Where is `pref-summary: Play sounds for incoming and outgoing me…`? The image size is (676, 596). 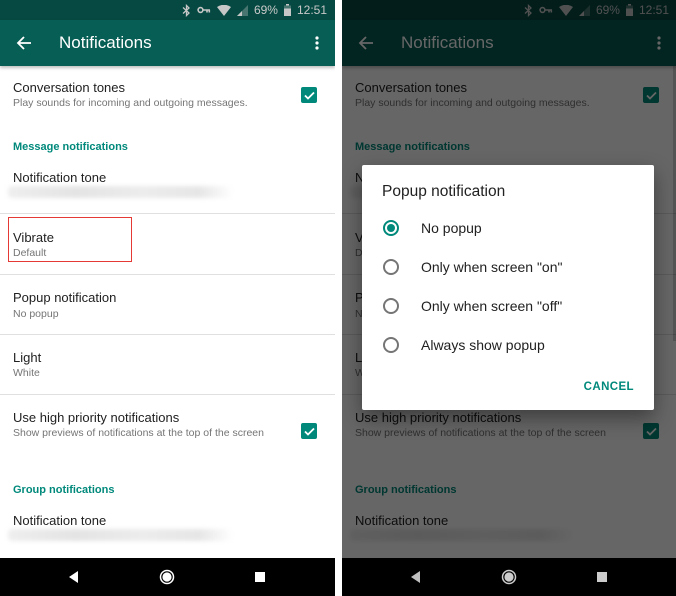 pref-summary: Play sounds for incoming and outgoing me… is located at coordinates (130, 103).